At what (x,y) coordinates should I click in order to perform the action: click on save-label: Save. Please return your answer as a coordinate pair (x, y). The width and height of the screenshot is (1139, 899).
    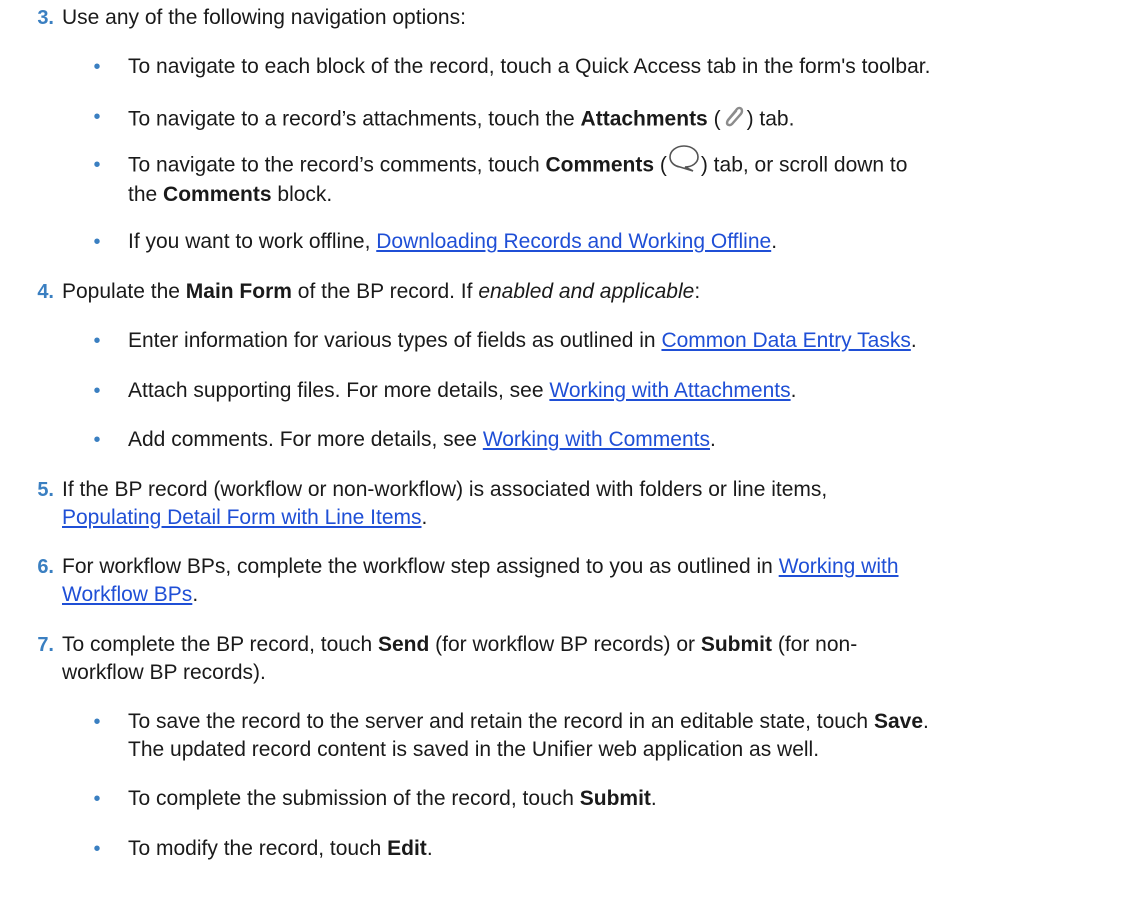
    Looking at the image, I should click on (898, 721).